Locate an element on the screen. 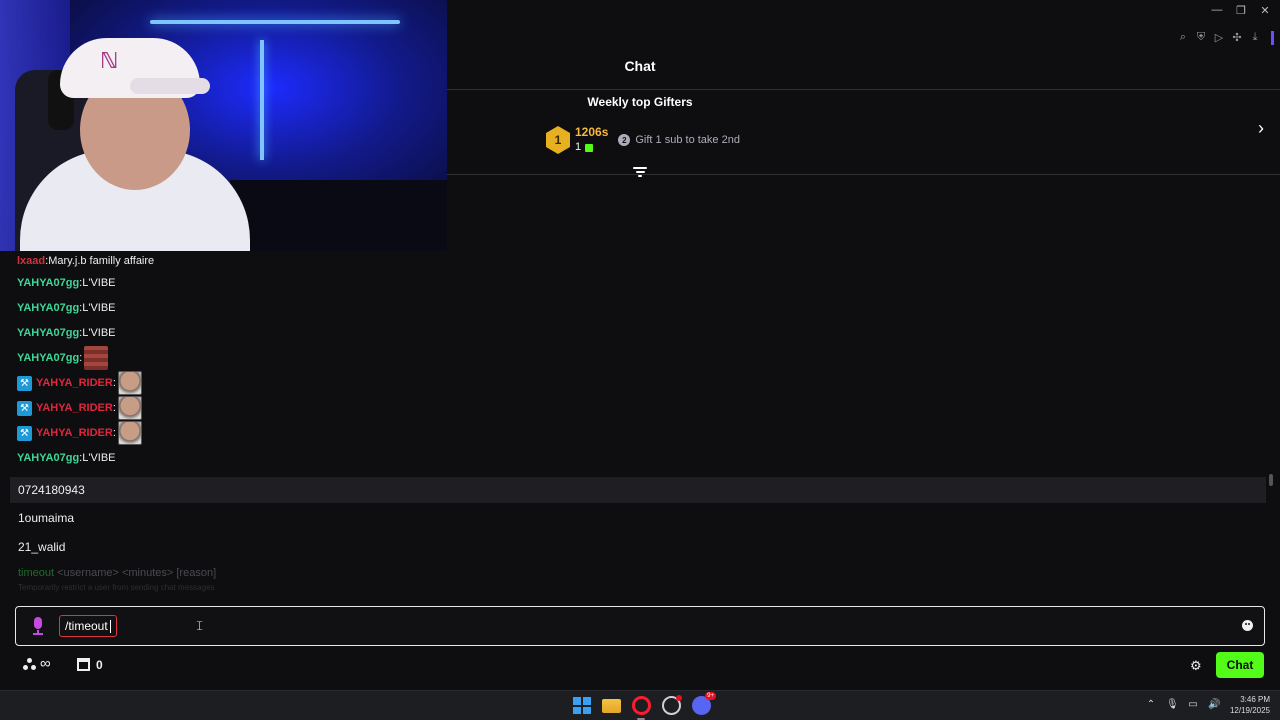 The height and width of the screenshot is (720, 1280). chat-input: /timeout 𝙸 is located at coordinates (640, 626).